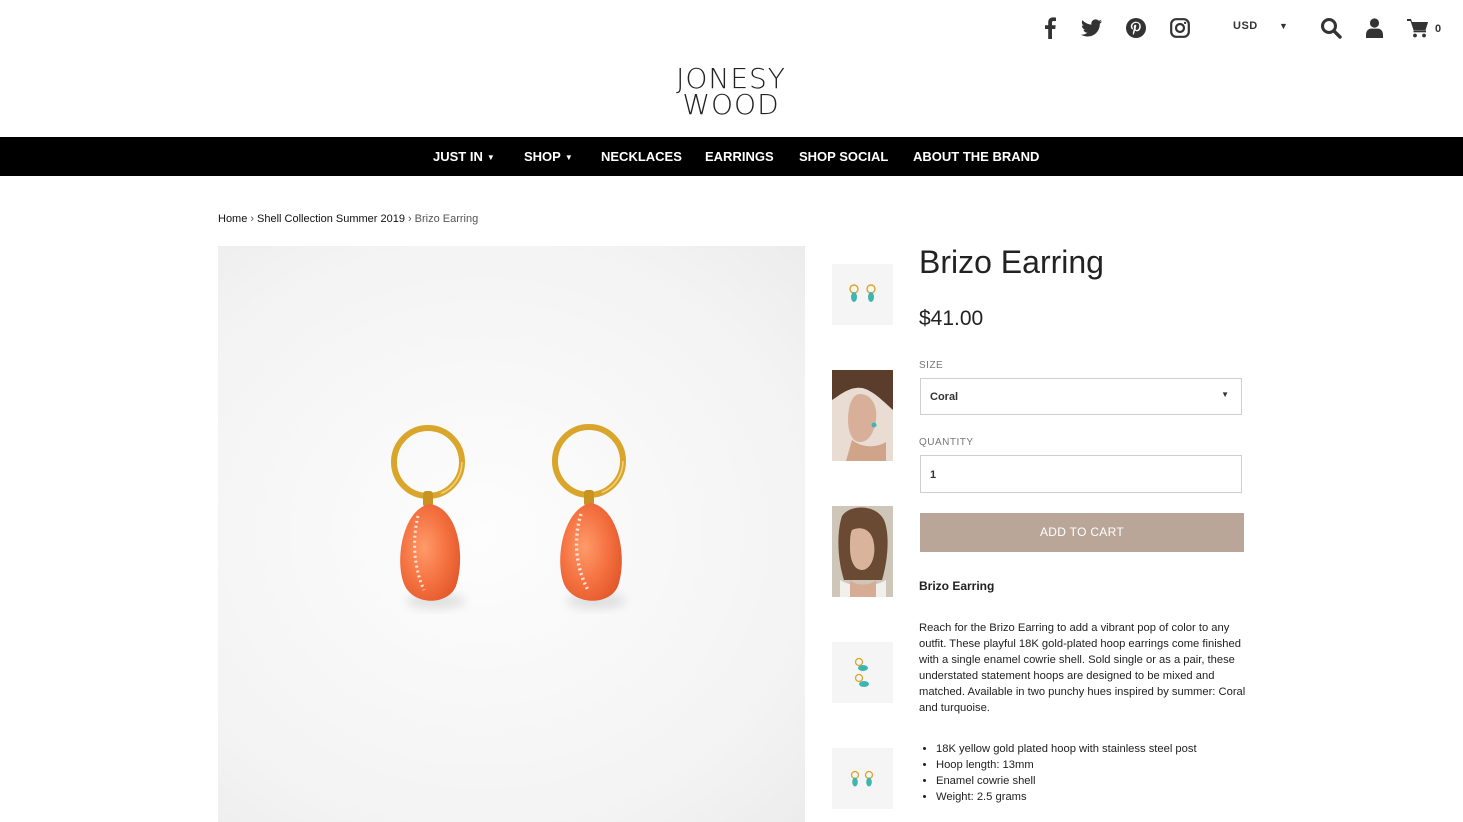  Describe the element at coordinates (1101, 765) in the screenshot. I see `list-item: Hoop length: 13mm` at that location.